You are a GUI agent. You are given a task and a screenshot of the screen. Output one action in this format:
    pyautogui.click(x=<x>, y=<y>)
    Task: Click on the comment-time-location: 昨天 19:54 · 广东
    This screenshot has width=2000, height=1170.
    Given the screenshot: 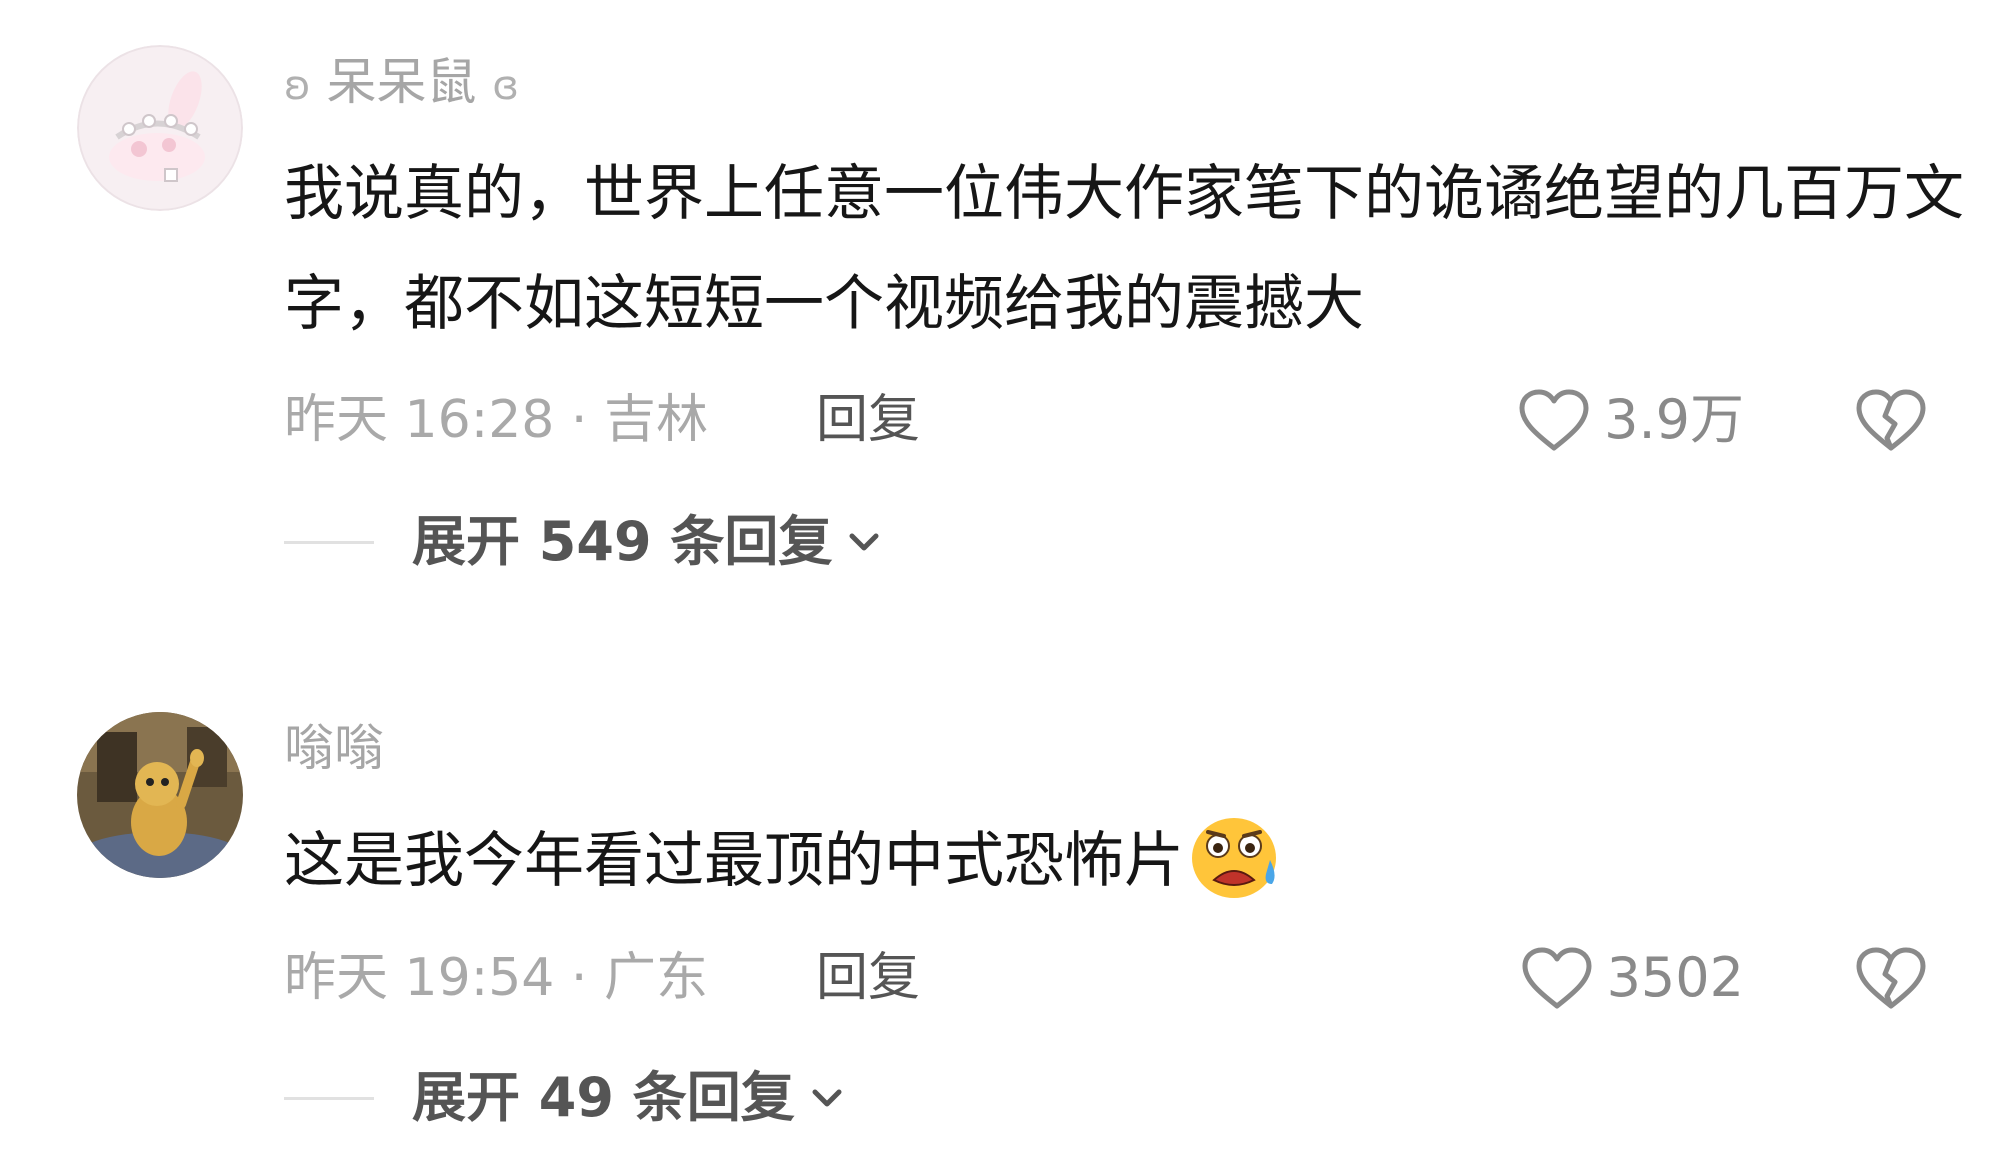 What is the action you would take?
    pyautogui.click(x=496, y=978)
    